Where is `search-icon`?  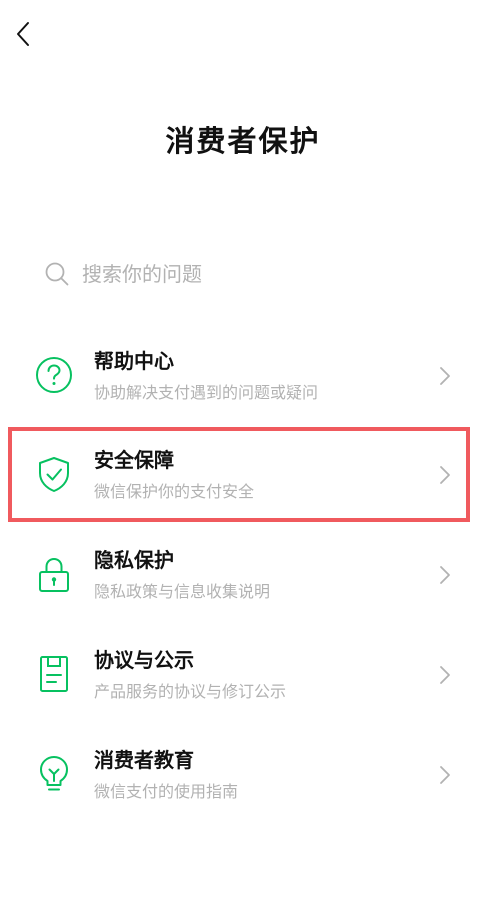
search-icon is located at coordinates (57, 274).